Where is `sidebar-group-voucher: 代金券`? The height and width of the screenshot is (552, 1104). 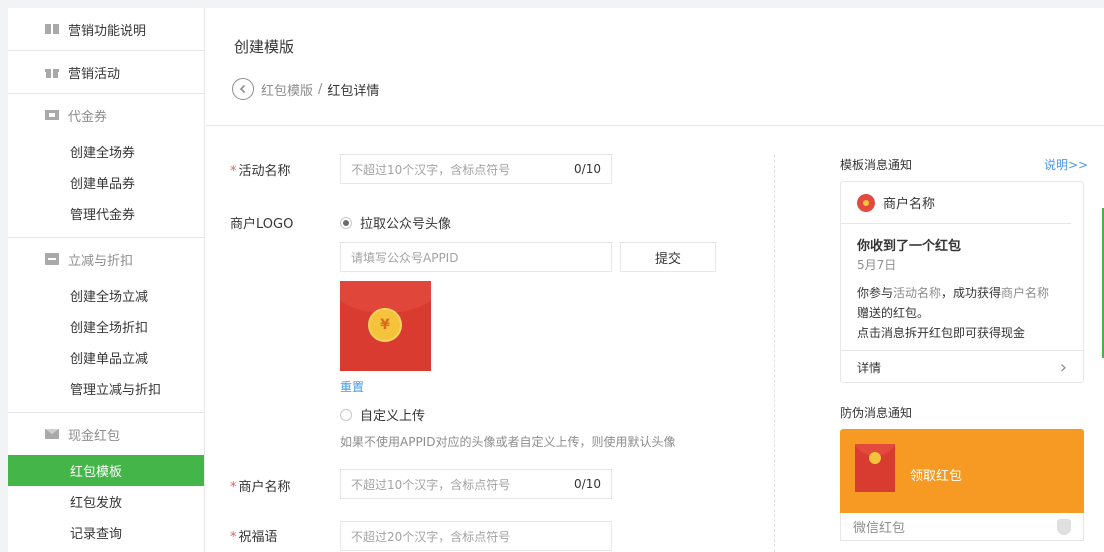
sidebar-group-voucher: 代金券 is located at coordinates (106, 115).